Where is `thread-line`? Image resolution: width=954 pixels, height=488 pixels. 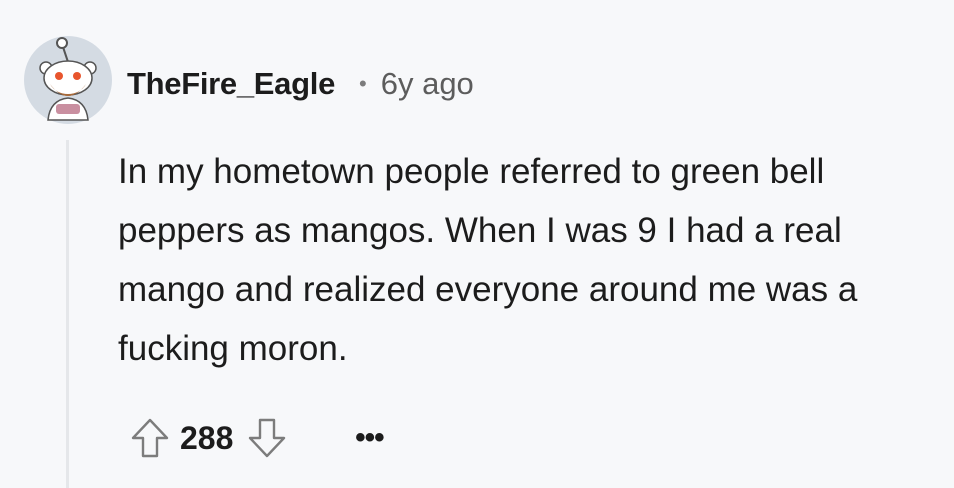
thread-line is located at coordinates (67, 314).